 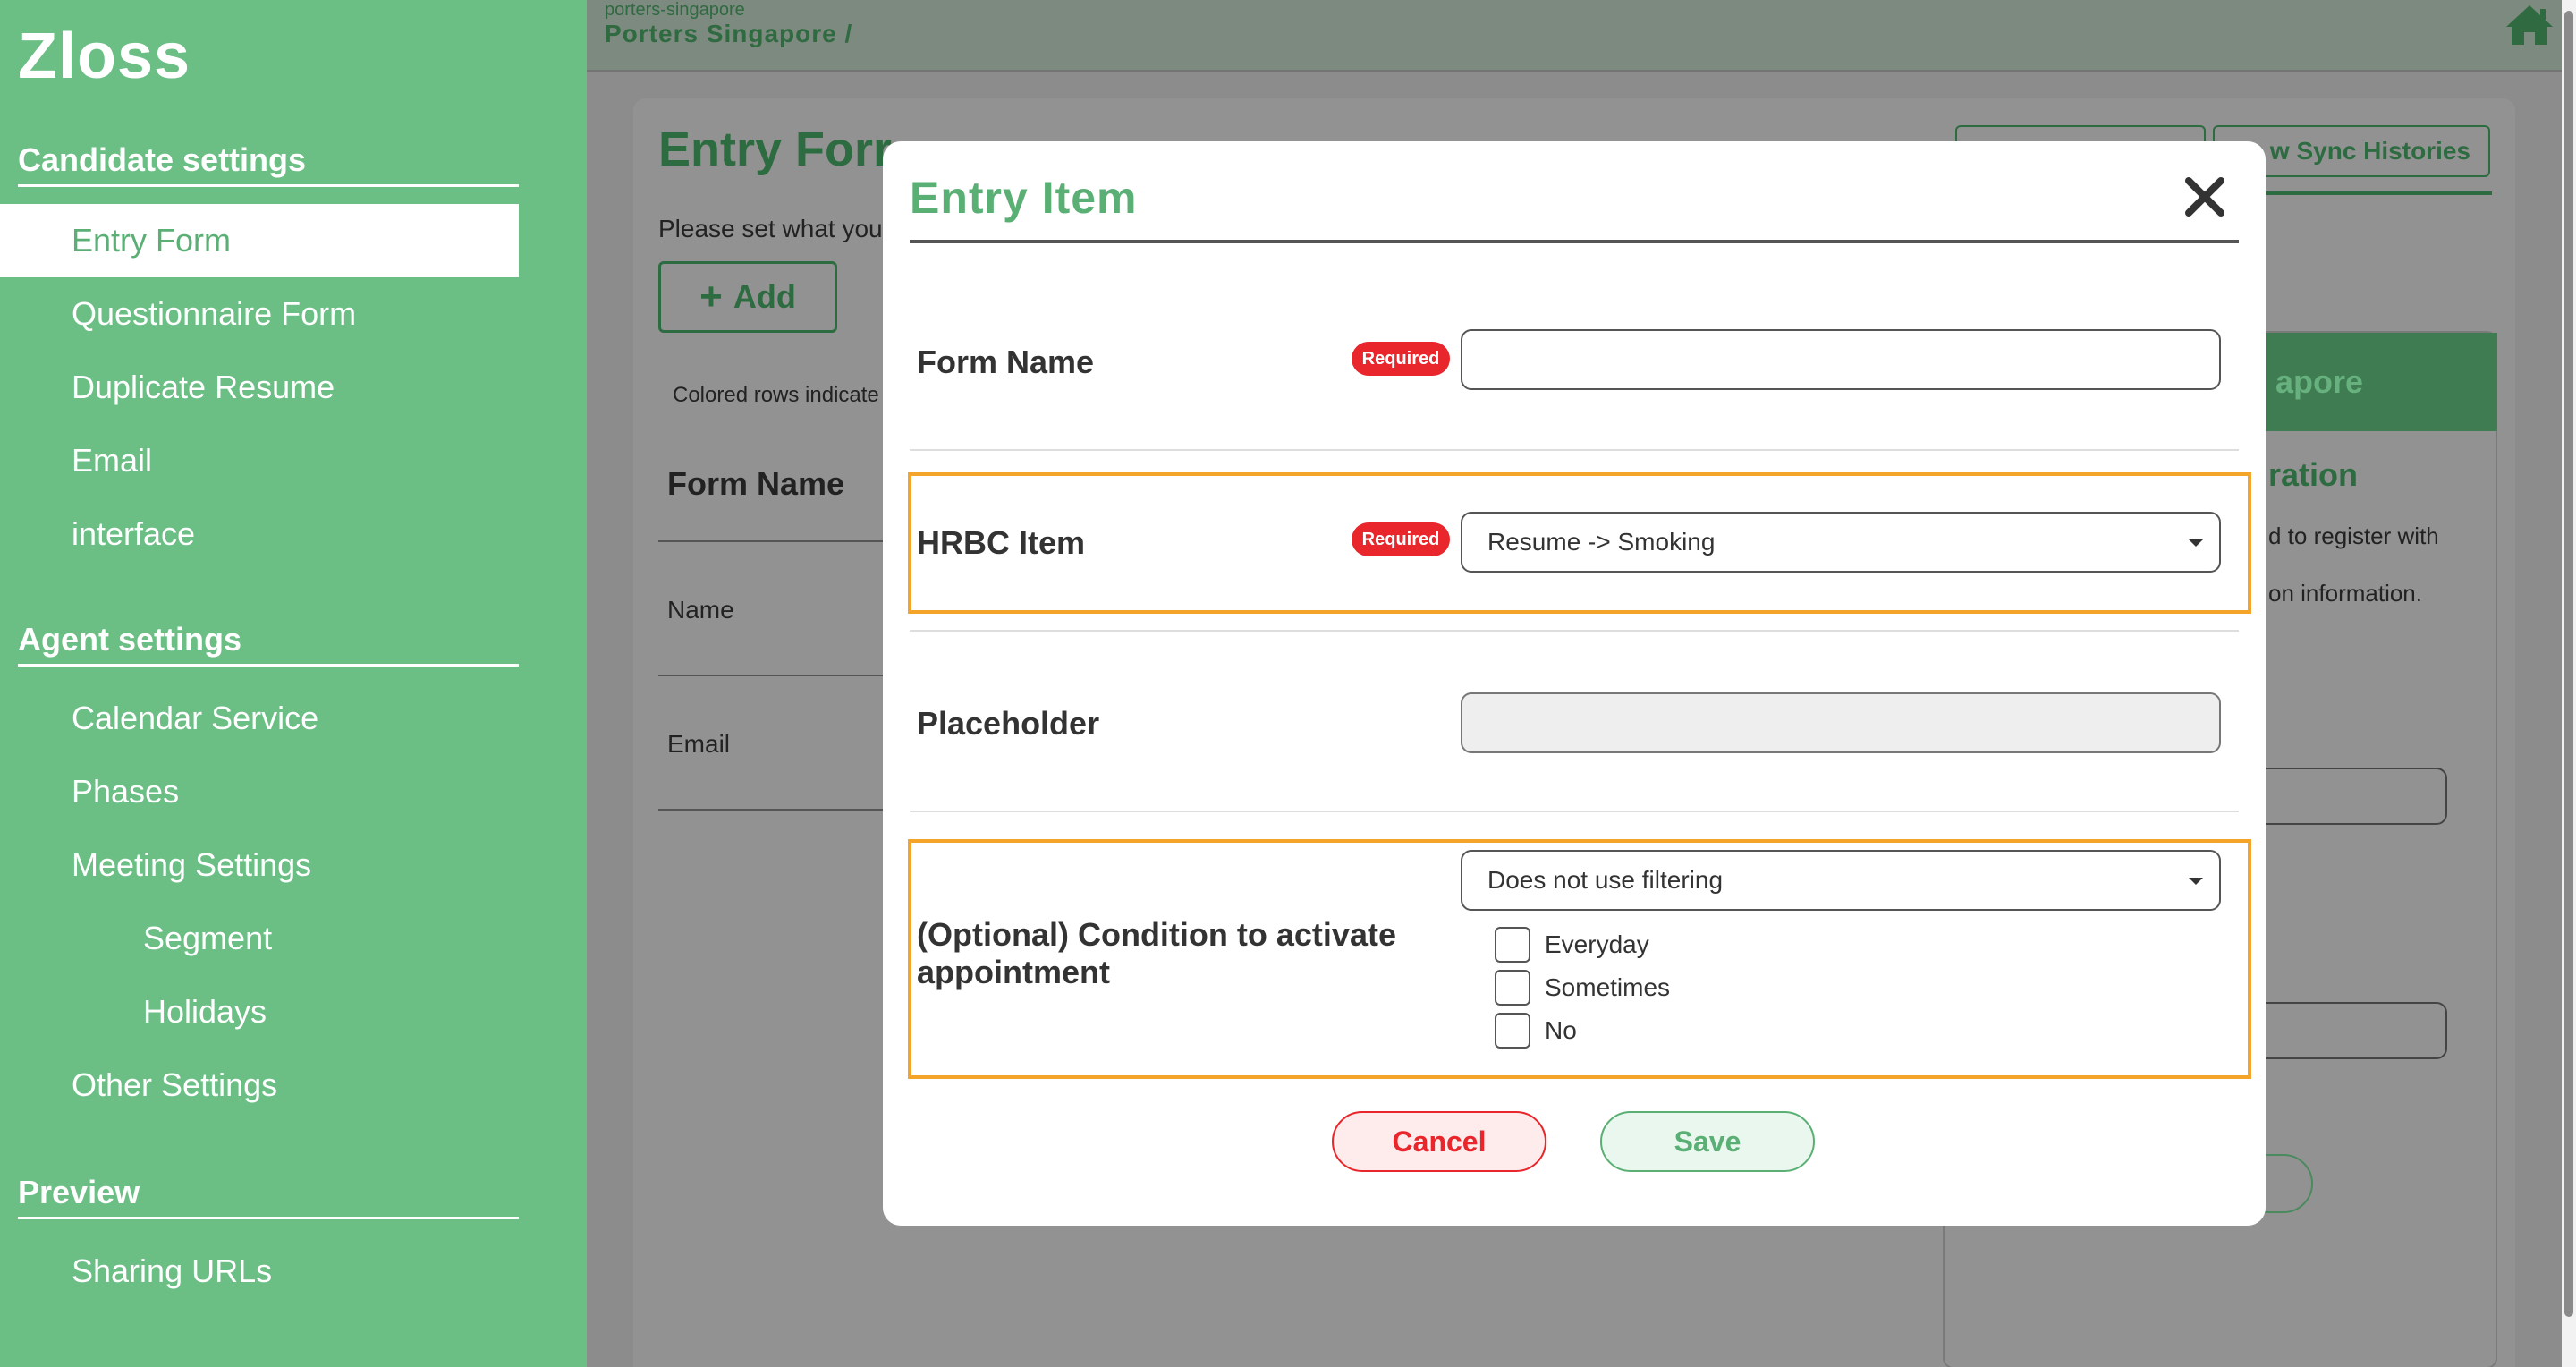 What do you see at coordinates (2345, 593) in the screenshot?
I see `preview-card-text: on information.` at bounding box center [2345, 593].